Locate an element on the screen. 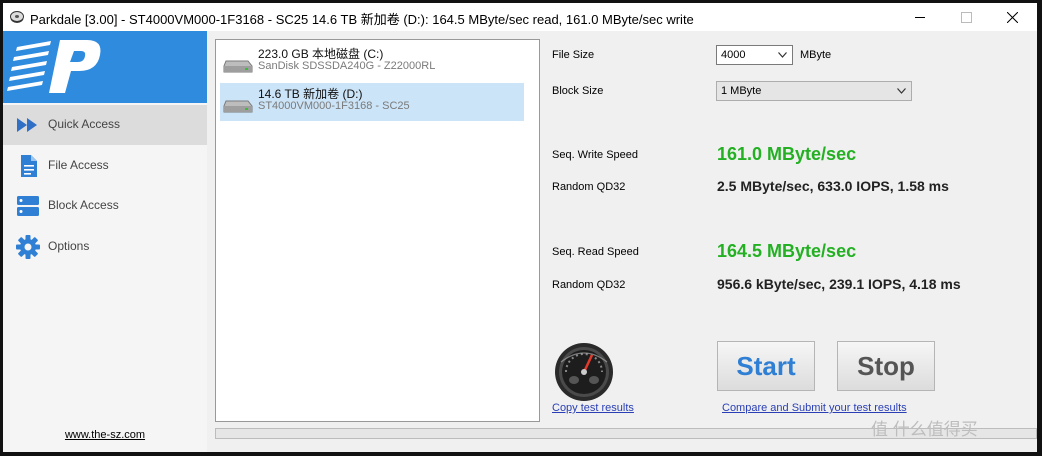 The width and height of the screenshot is (1042, 456). watermark-text: 值 什么值得买 is located at coordinates (924, 429).